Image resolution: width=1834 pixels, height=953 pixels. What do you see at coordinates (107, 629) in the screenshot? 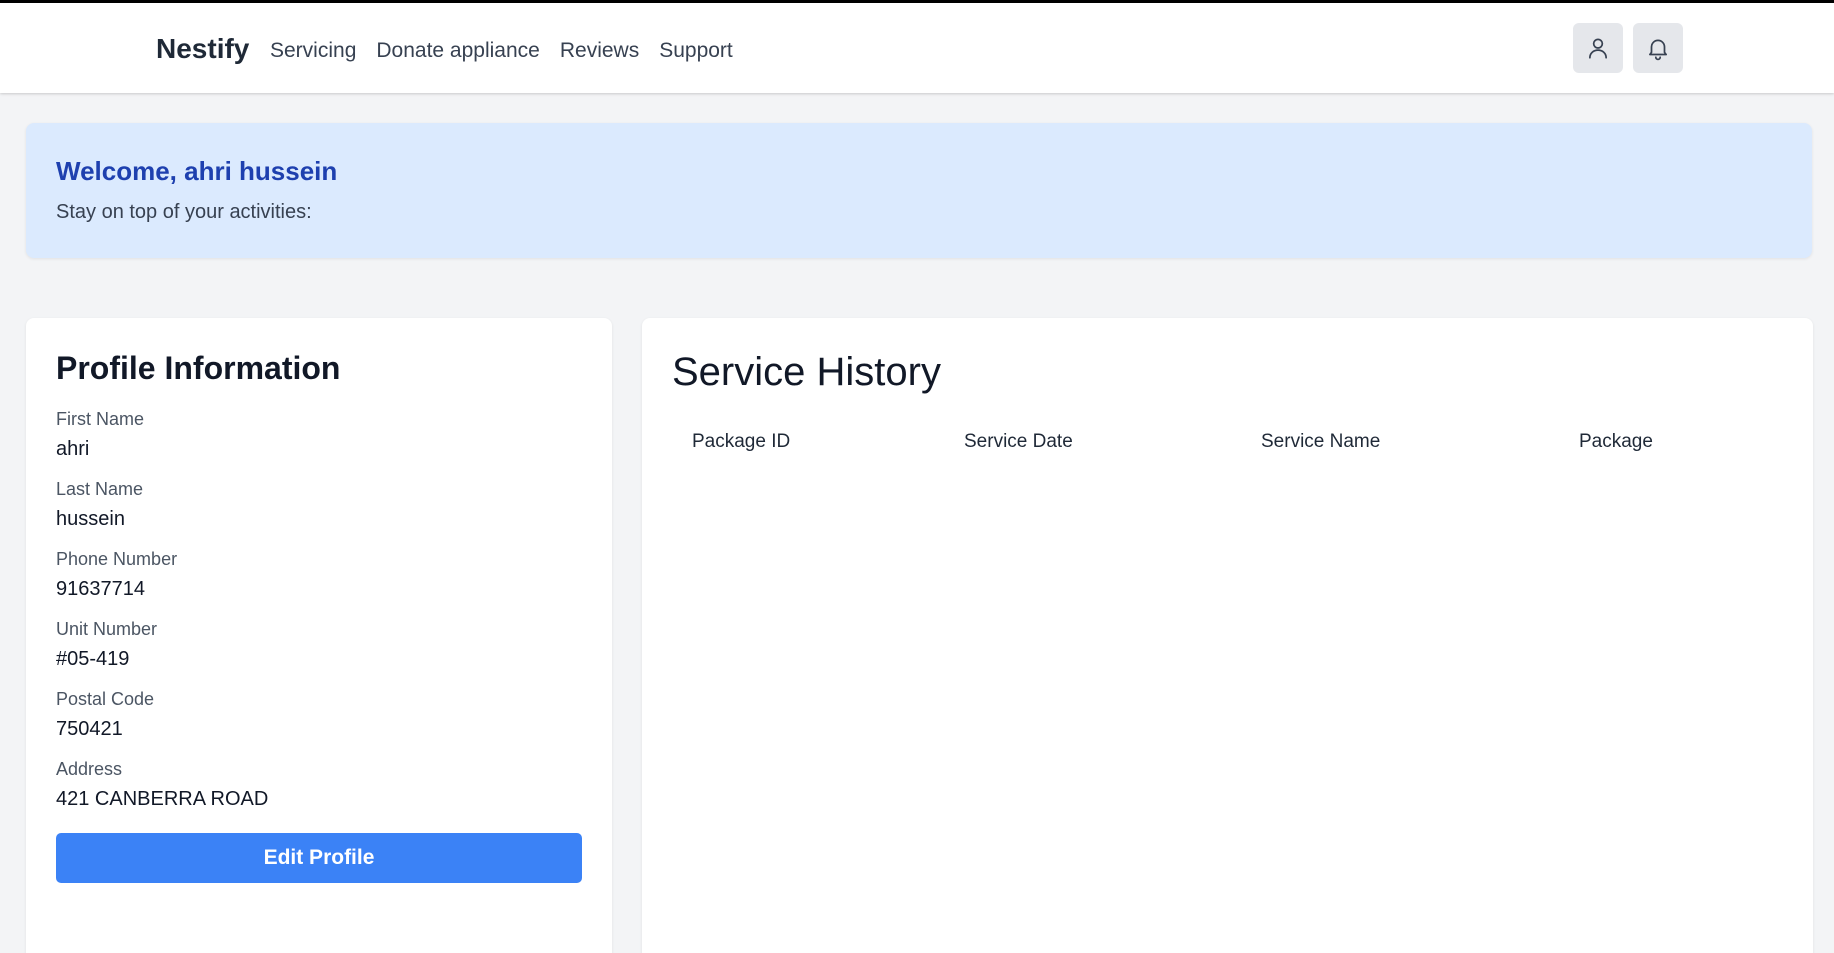
I see `field-label: Unit Number` at bounding box center [107, 629].